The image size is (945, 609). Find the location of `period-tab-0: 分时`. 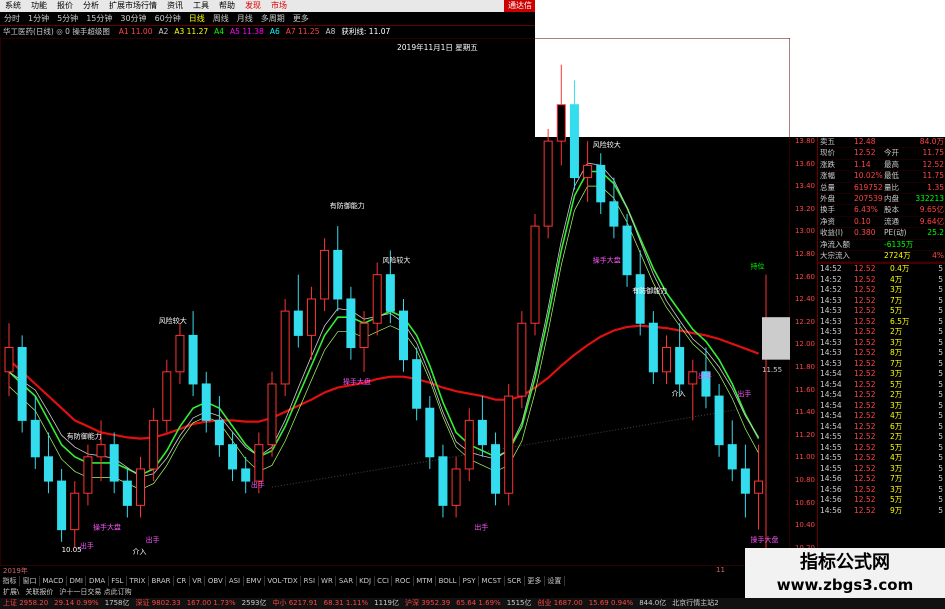

period-tab-0: 分时 is located at coordinates (12, 19).